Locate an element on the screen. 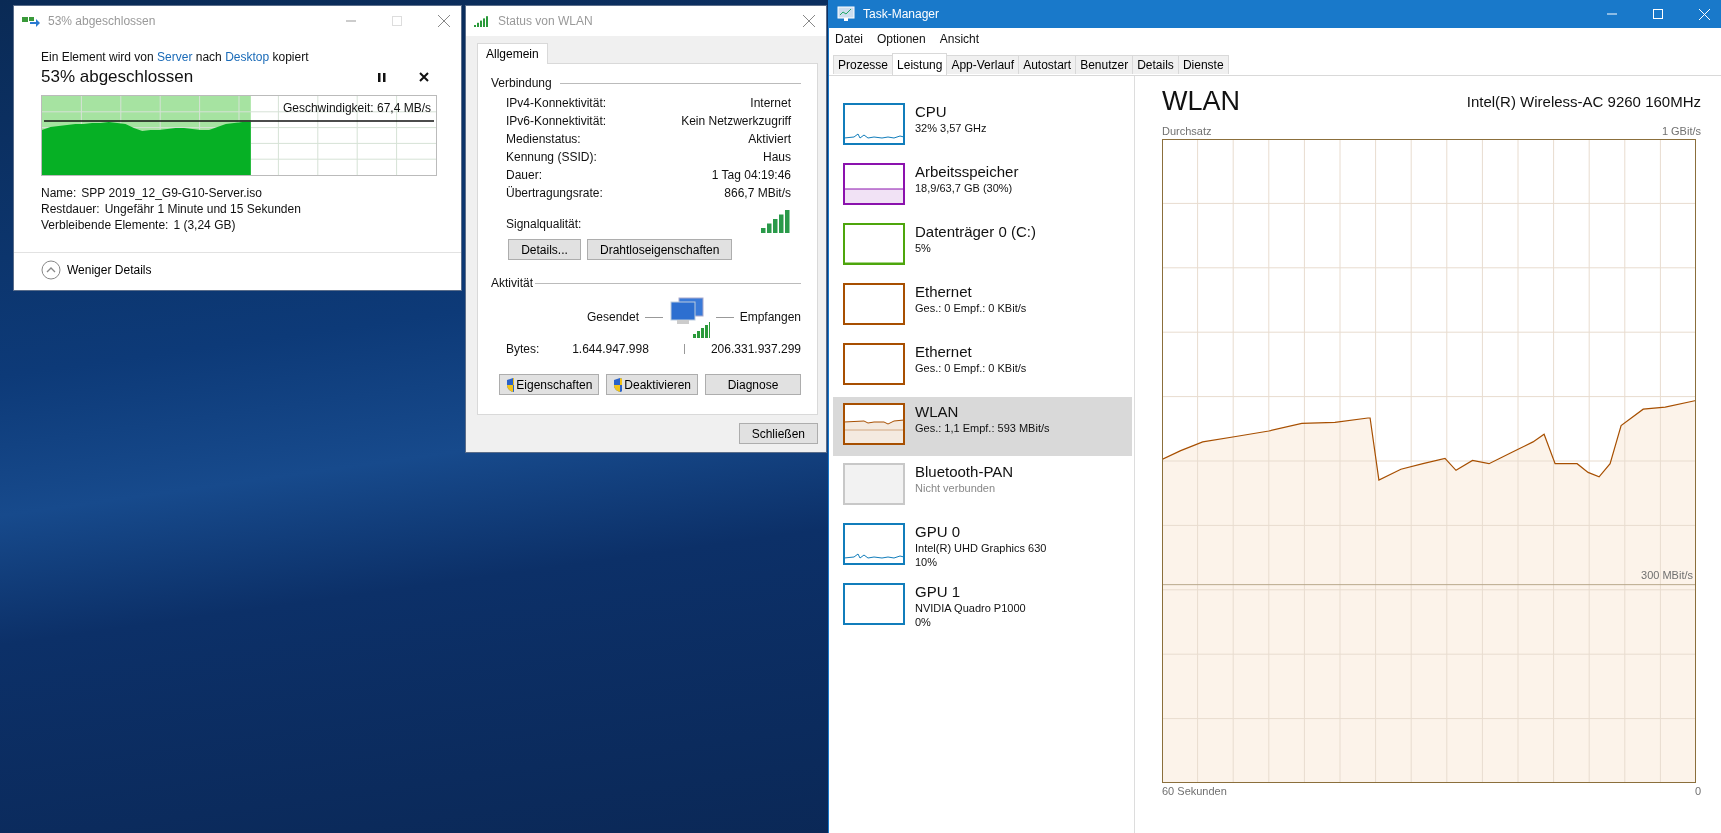  item-stat: Intel(R) UHD Graphics 630 is located at coordinates (981, 548).